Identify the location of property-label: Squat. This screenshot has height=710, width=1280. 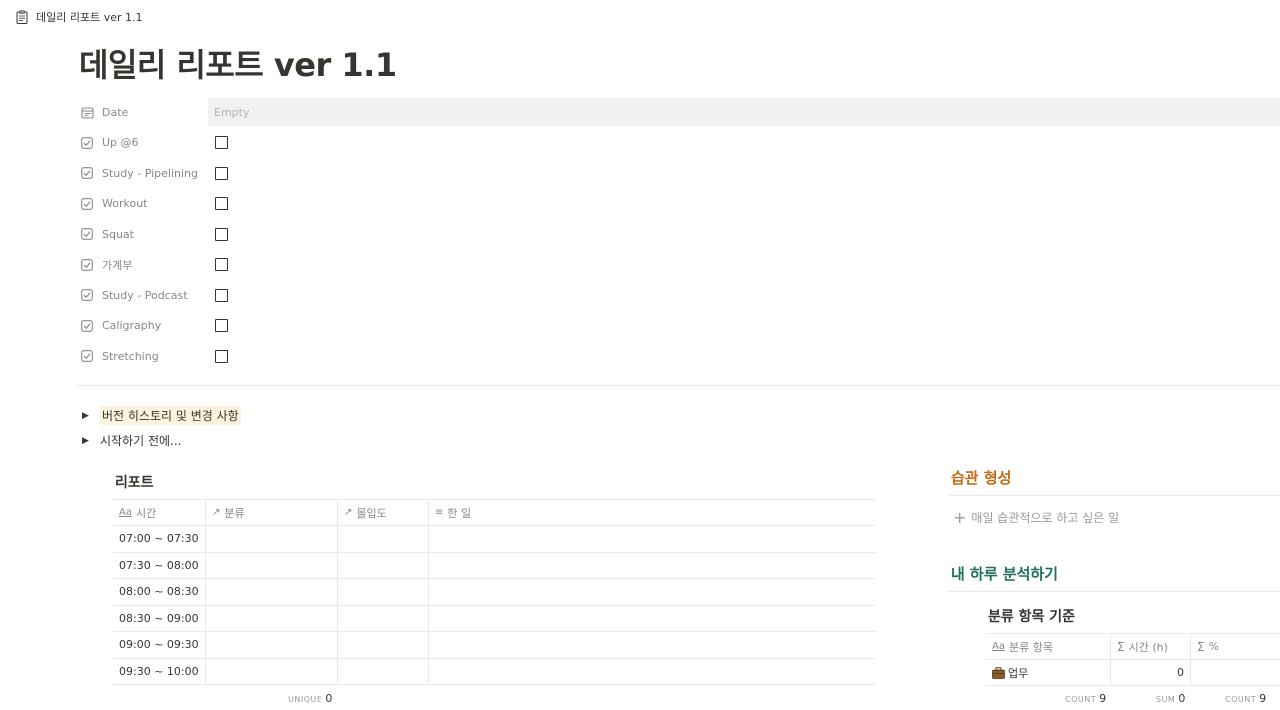
(142, 234).